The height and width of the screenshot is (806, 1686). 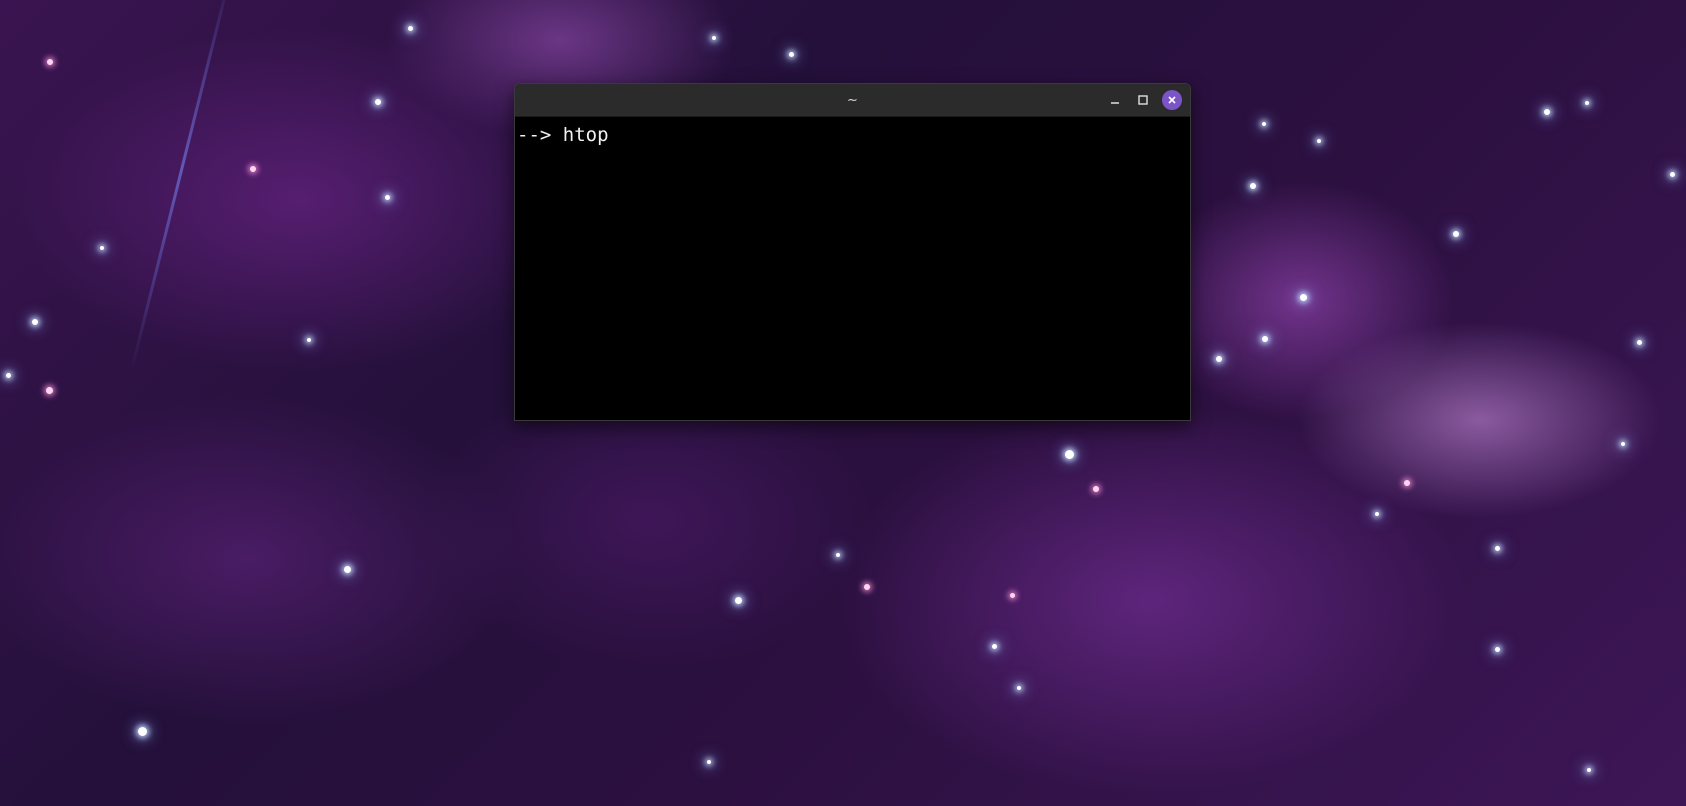 I want to click on maximize-button, so click(x=1143, y=100).